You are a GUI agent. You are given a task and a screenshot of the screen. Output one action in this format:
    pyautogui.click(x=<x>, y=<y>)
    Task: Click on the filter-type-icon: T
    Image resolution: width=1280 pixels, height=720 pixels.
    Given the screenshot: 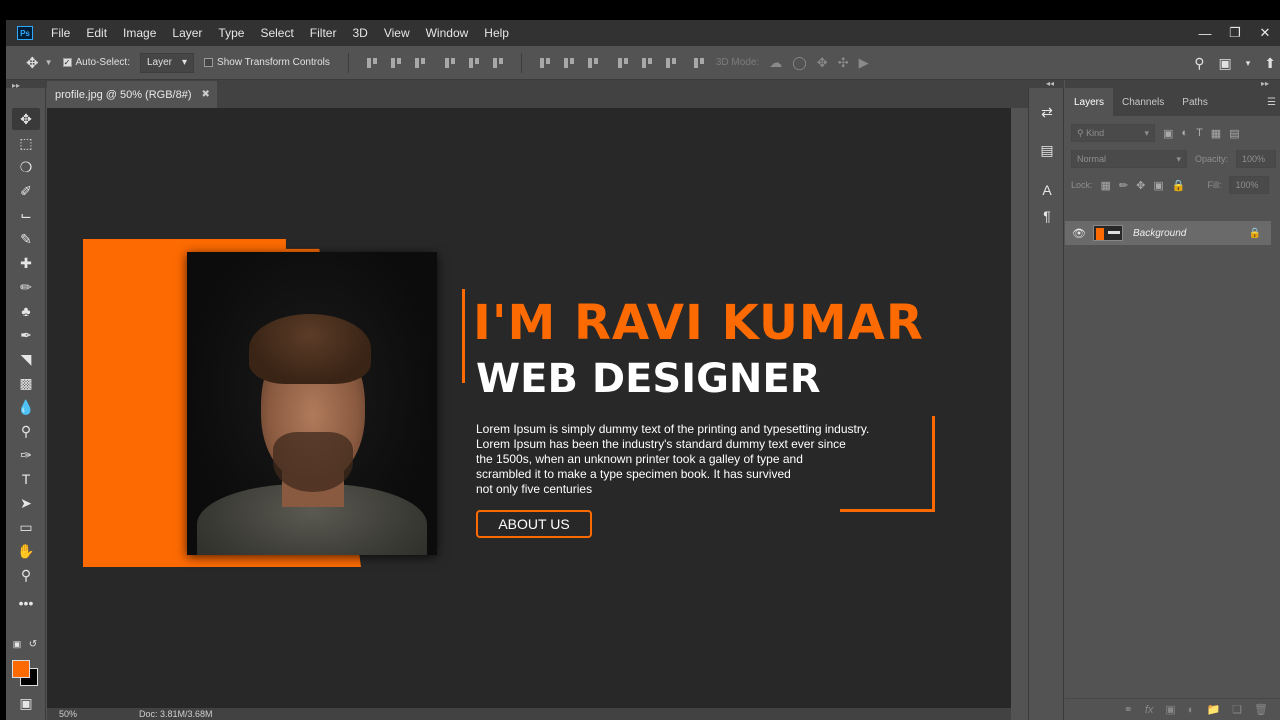 What is the action you would take?
    pyautogui.click(x=1199, y=133)
    